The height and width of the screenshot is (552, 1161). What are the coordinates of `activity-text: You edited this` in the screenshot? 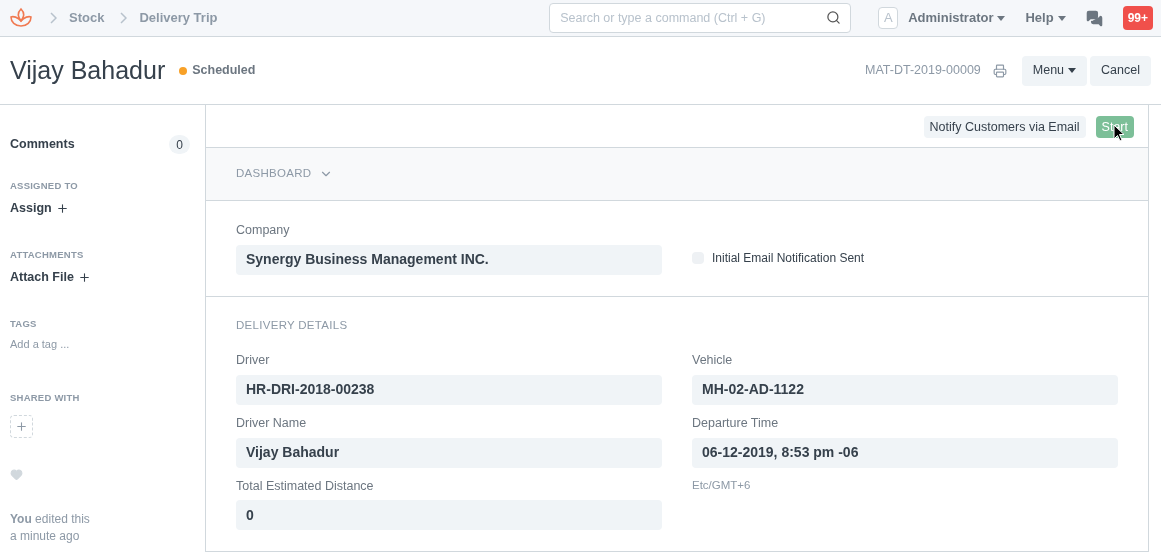 It's located at (50, 519).